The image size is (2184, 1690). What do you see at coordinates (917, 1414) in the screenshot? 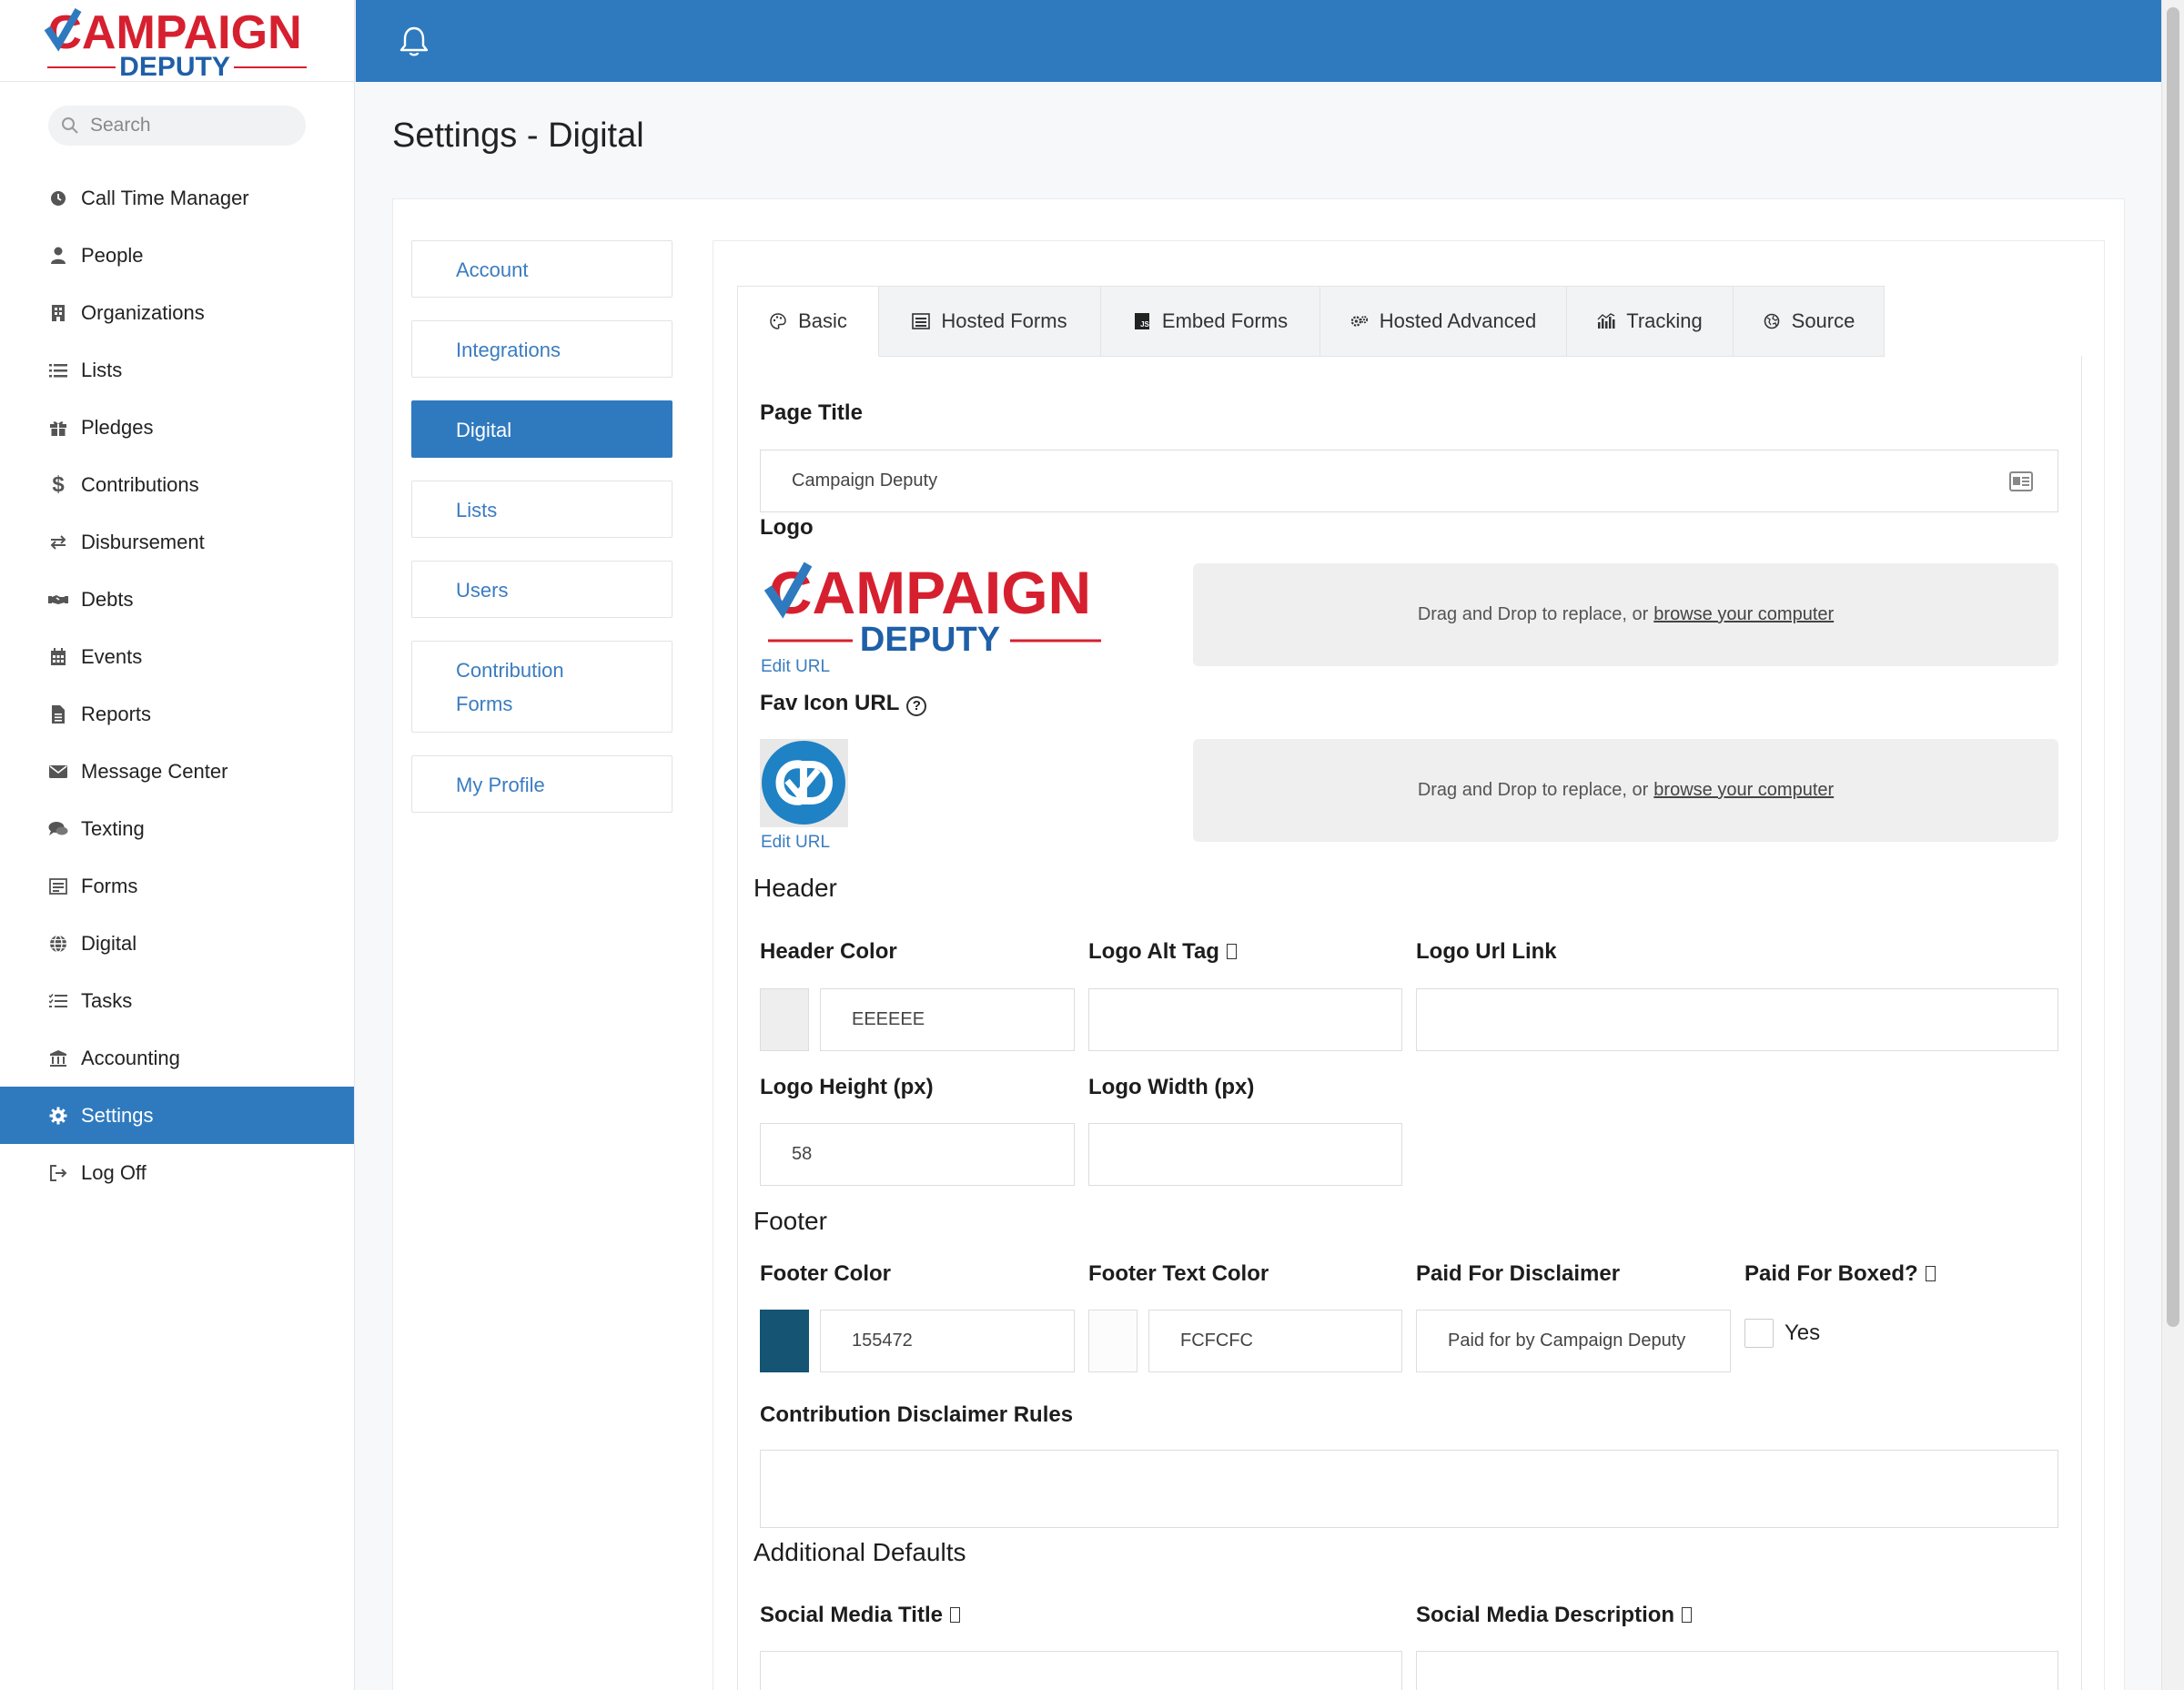
I see `contribution-disclaimer-label: Contribution Disclaimer Rules` at bounding box center [917, 1414].